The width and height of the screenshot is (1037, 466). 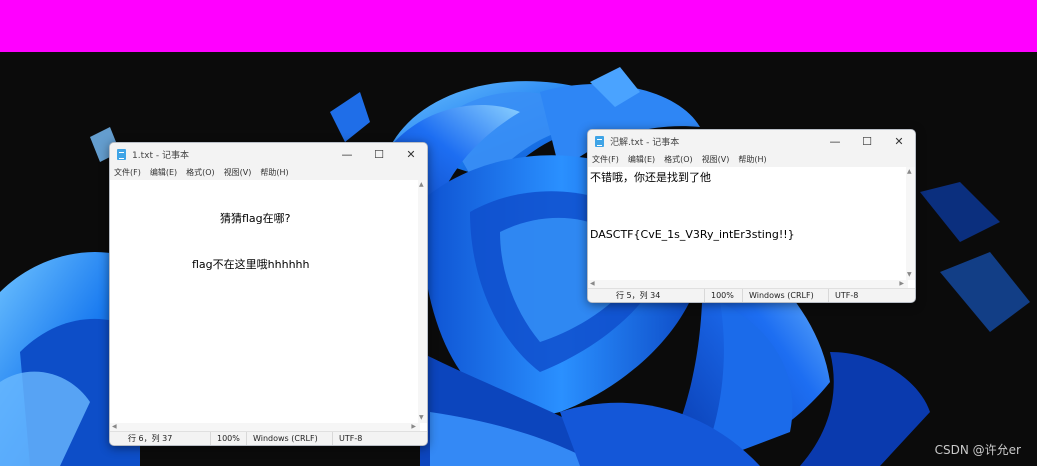 What do you see at coordinates (255, 218) in the screenshot?
I see `text-line-1: 猜猜flag在哪?` at bounding box center [255, 218].